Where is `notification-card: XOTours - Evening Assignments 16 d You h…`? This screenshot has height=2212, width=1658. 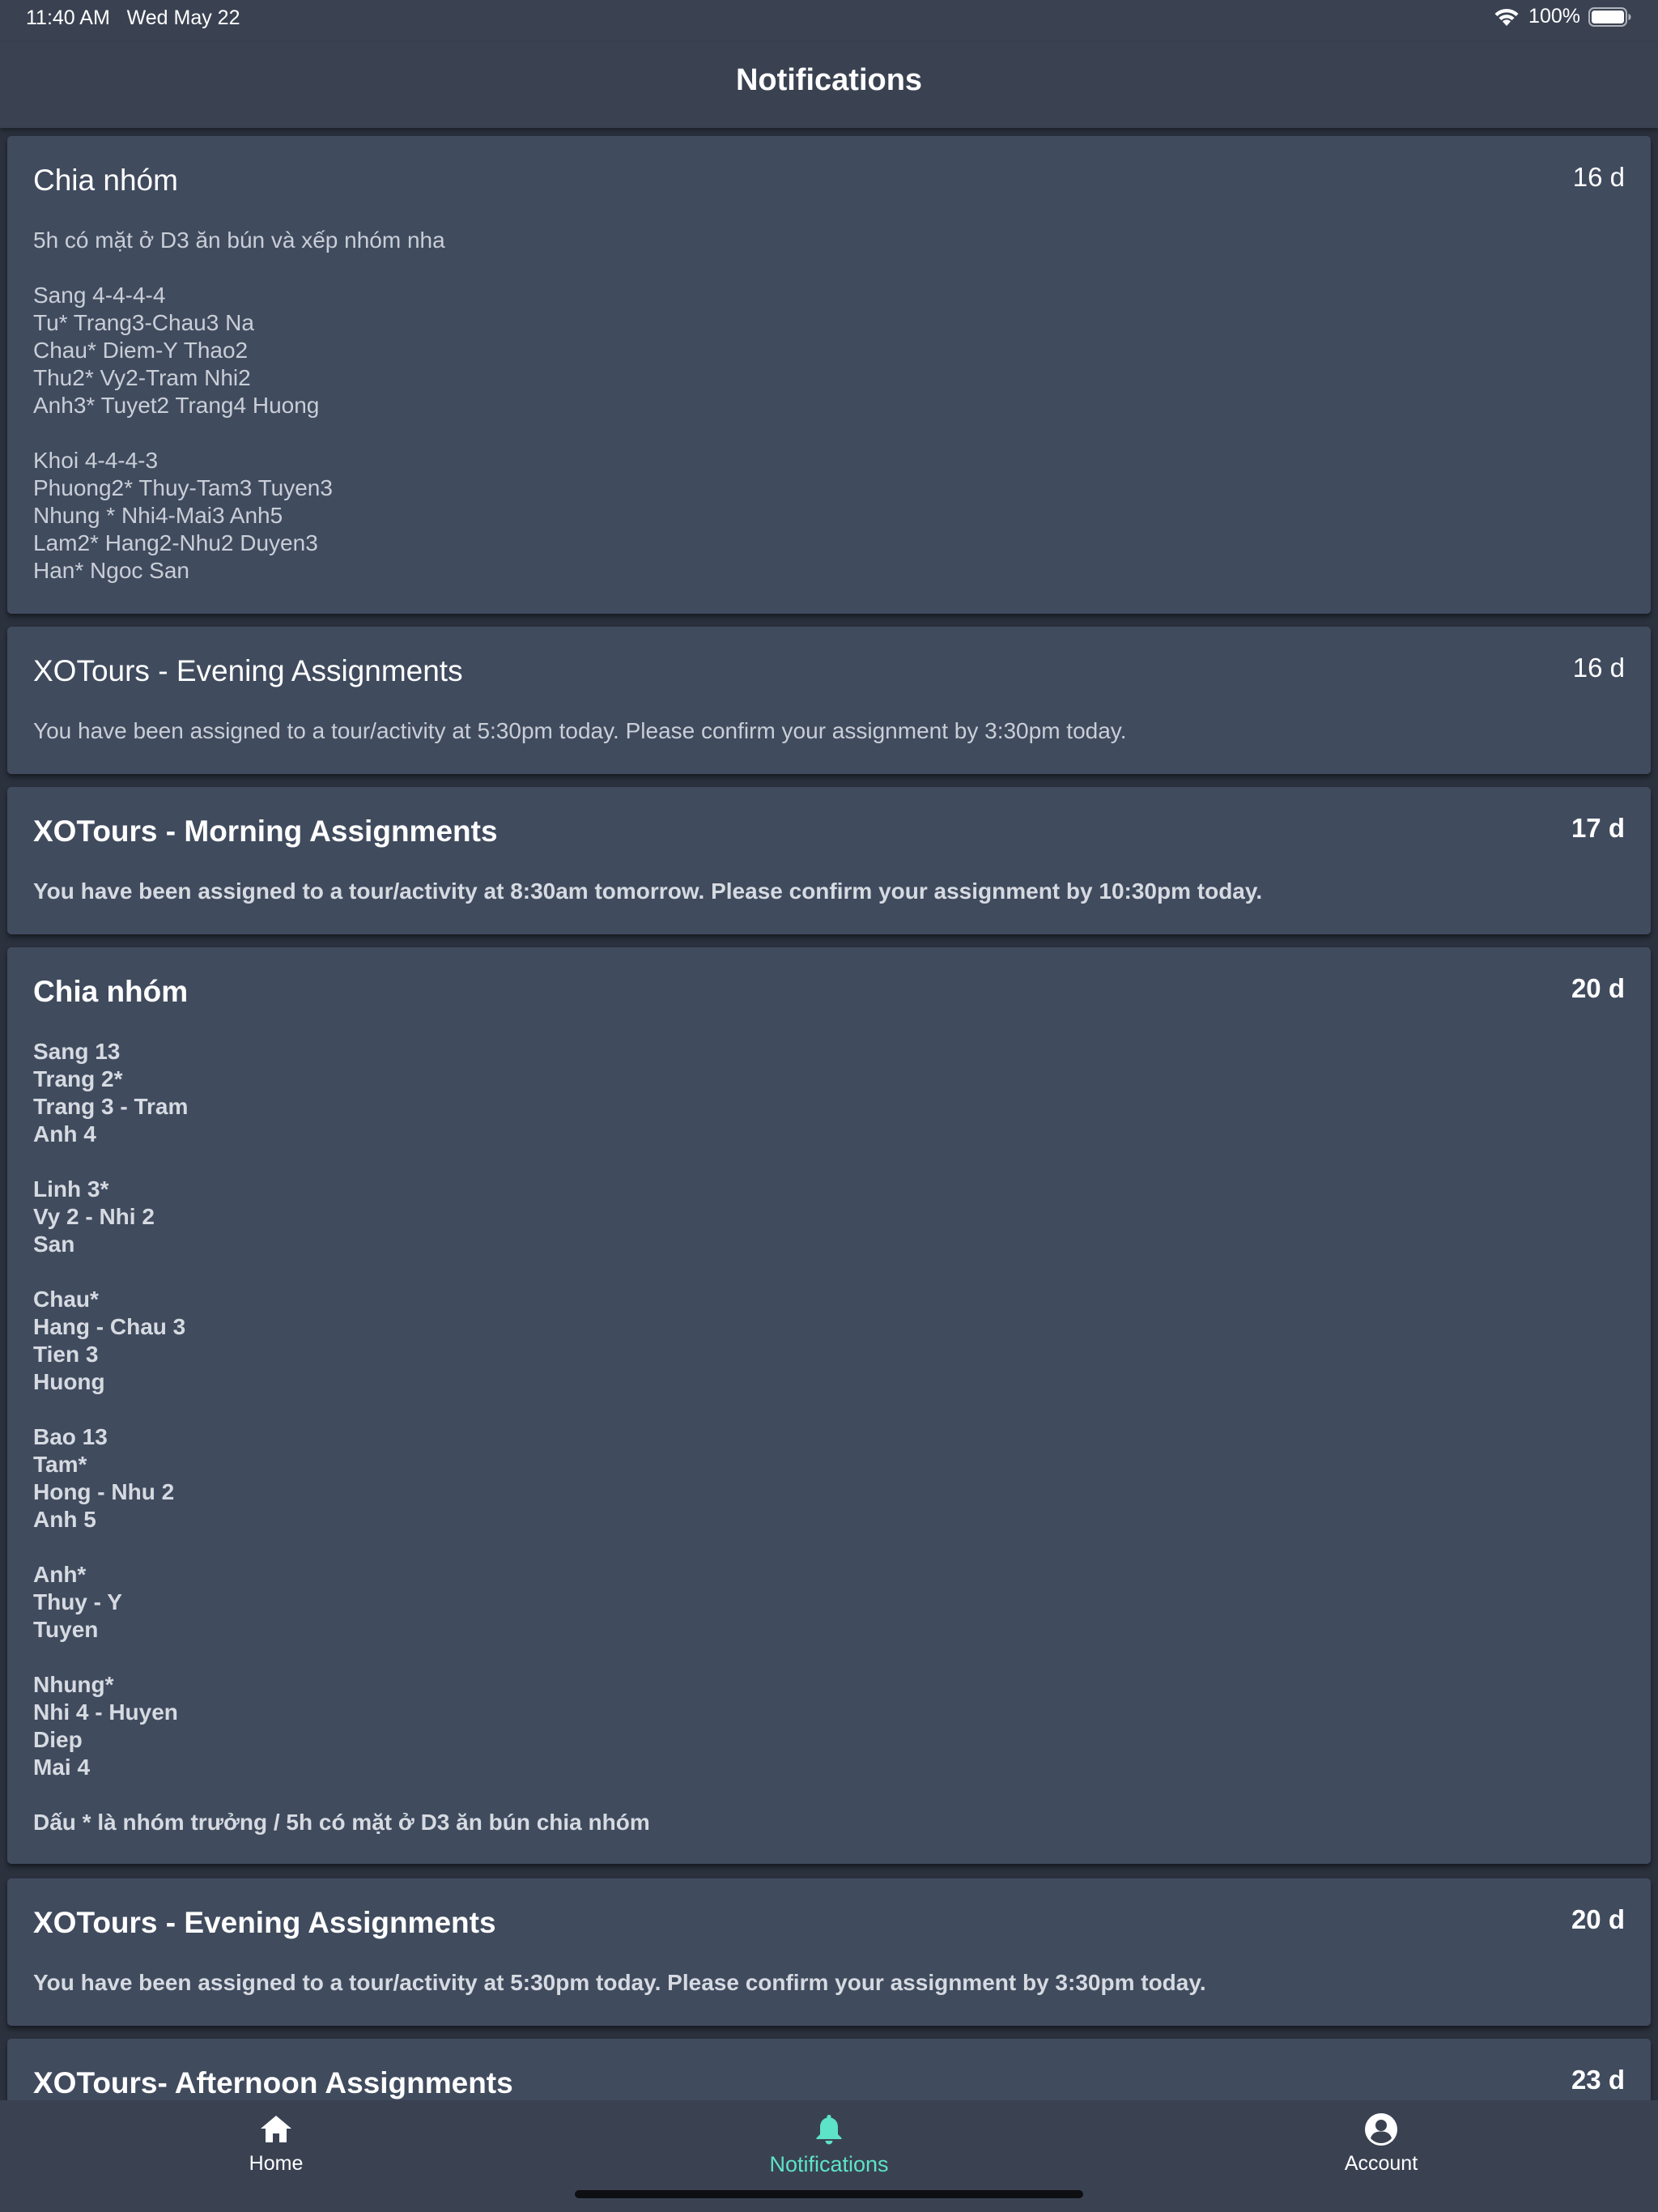
notification-card: XOTours - Evening Assignments 16 d You h… is located at coordinates (829, 701).